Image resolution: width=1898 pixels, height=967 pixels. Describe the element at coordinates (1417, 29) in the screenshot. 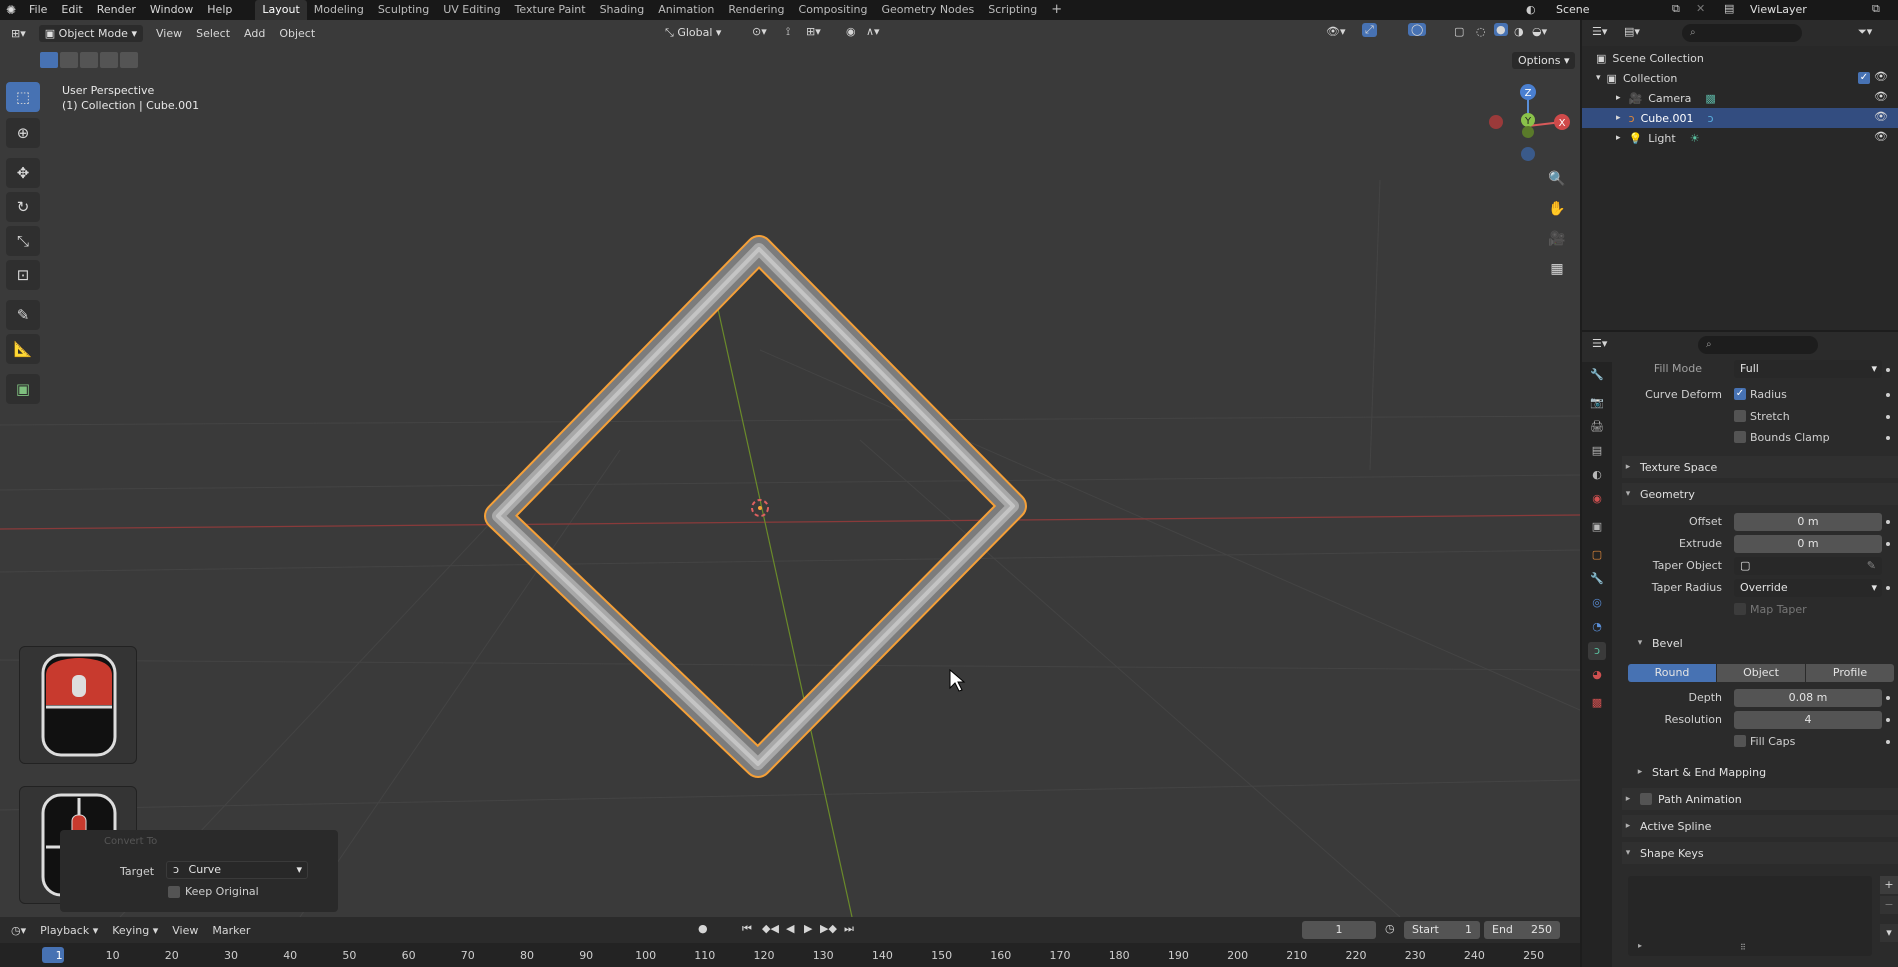

I see `overlay-toggle-icon: ◯` at that location.